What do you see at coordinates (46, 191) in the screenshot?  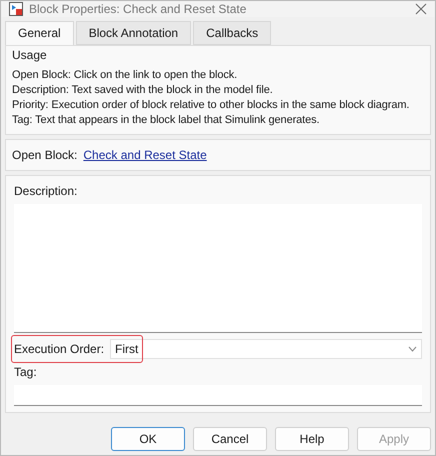 I see `description-label: Description:` at bounding box center [46, 191].